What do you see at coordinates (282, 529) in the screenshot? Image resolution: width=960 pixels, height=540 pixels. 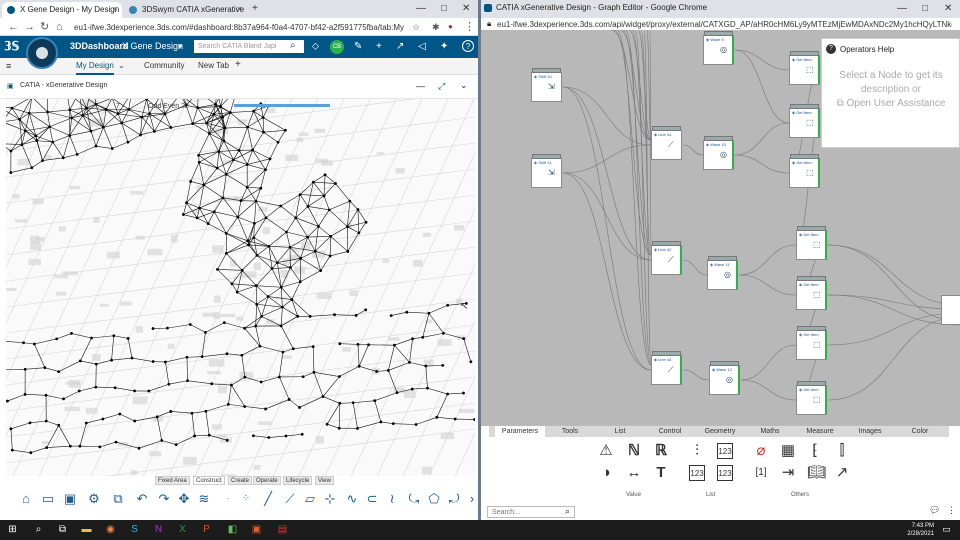 I see `app-icon: ▤` at bounding box center [282, 529].